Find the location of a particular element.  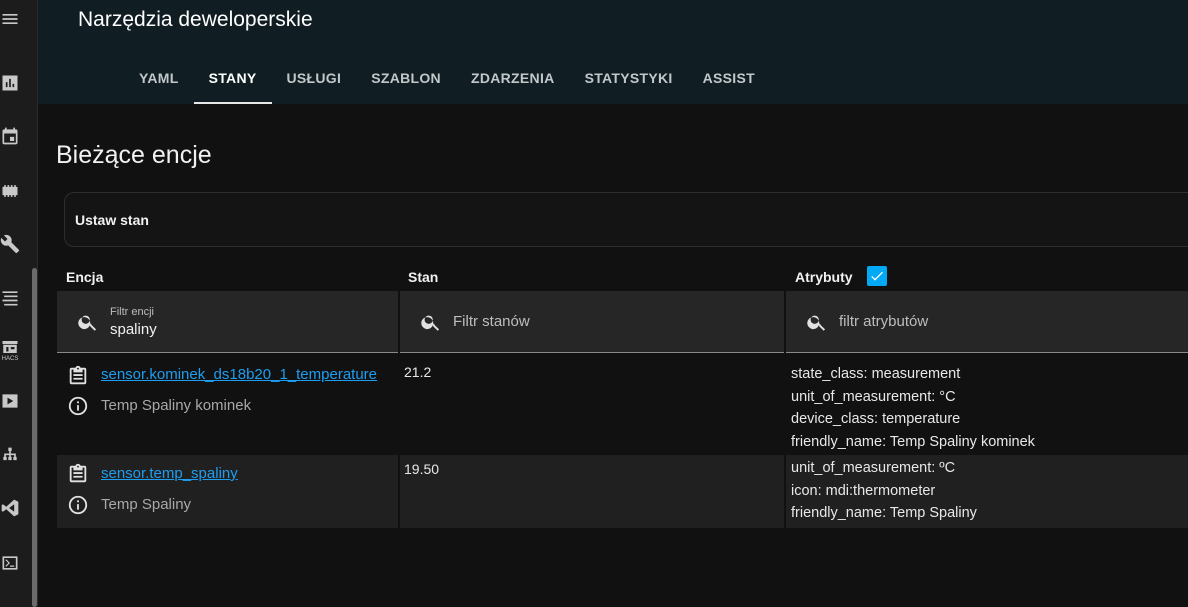

entity-link: sensor.temp_spaliny is located at coordinates (169, 473).